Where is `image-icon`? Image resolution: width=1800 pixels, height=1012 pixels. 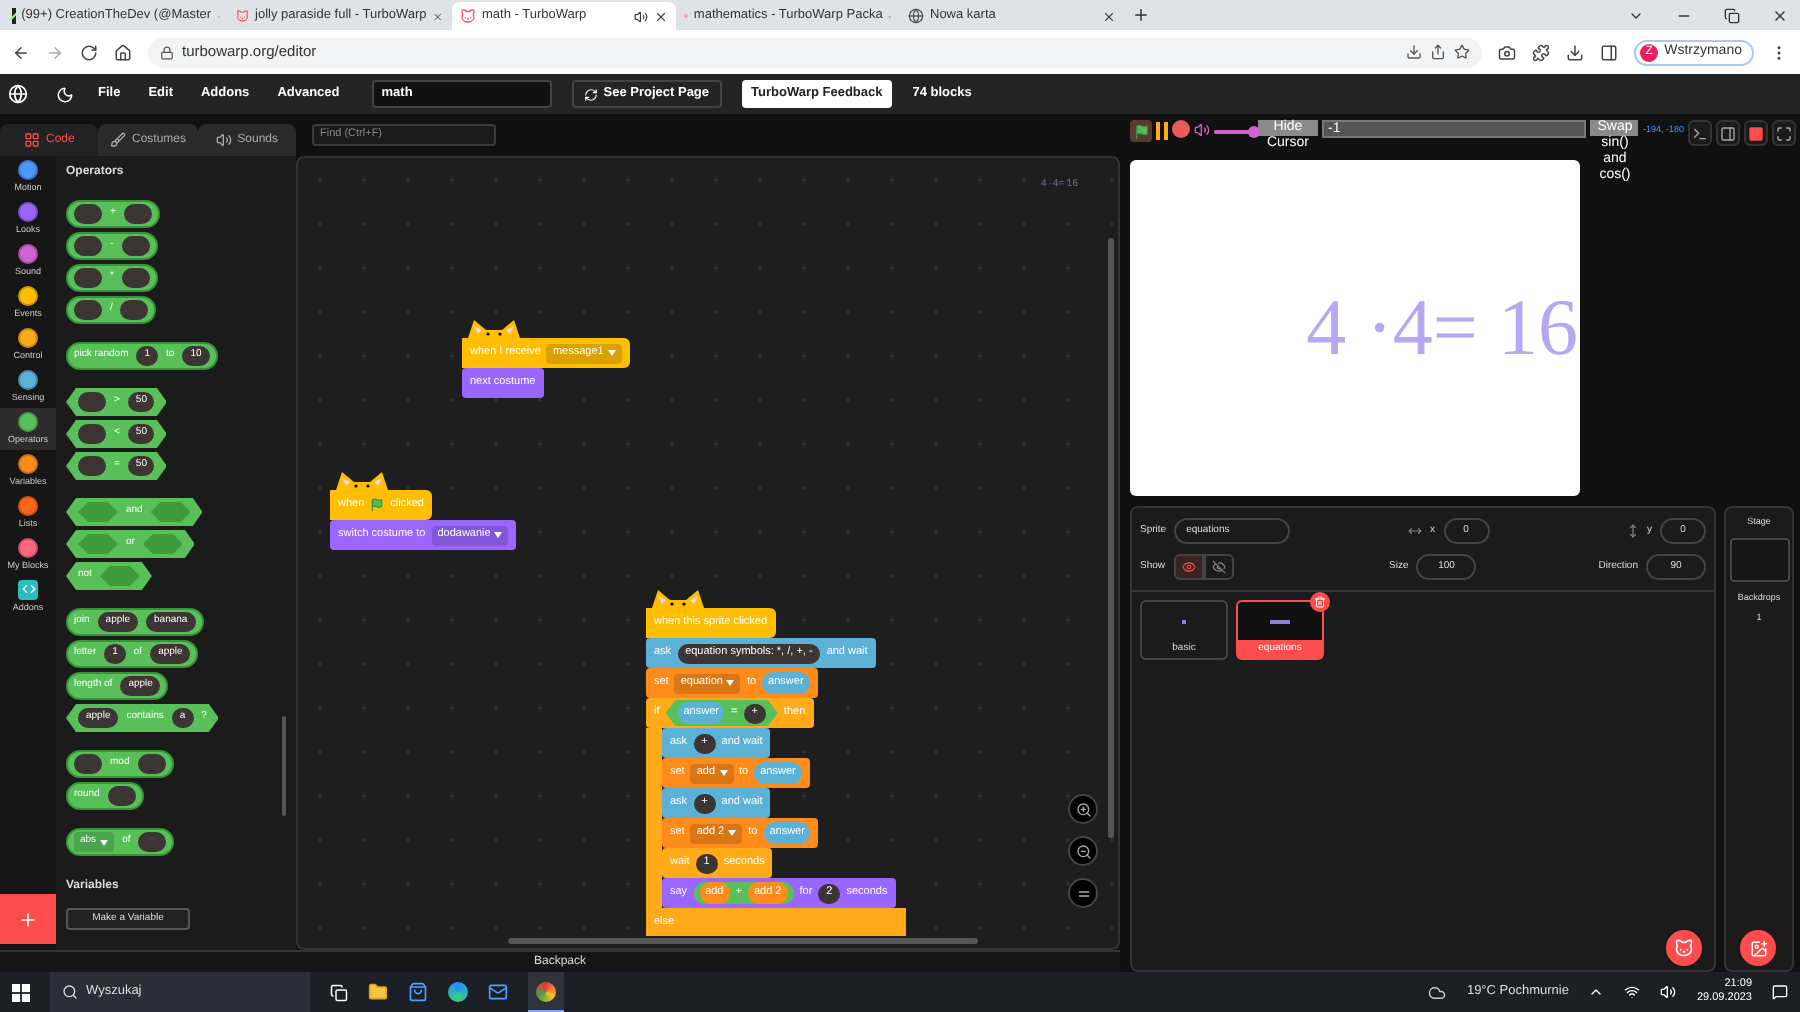 image-icon is located at coordinates (1758, 948).